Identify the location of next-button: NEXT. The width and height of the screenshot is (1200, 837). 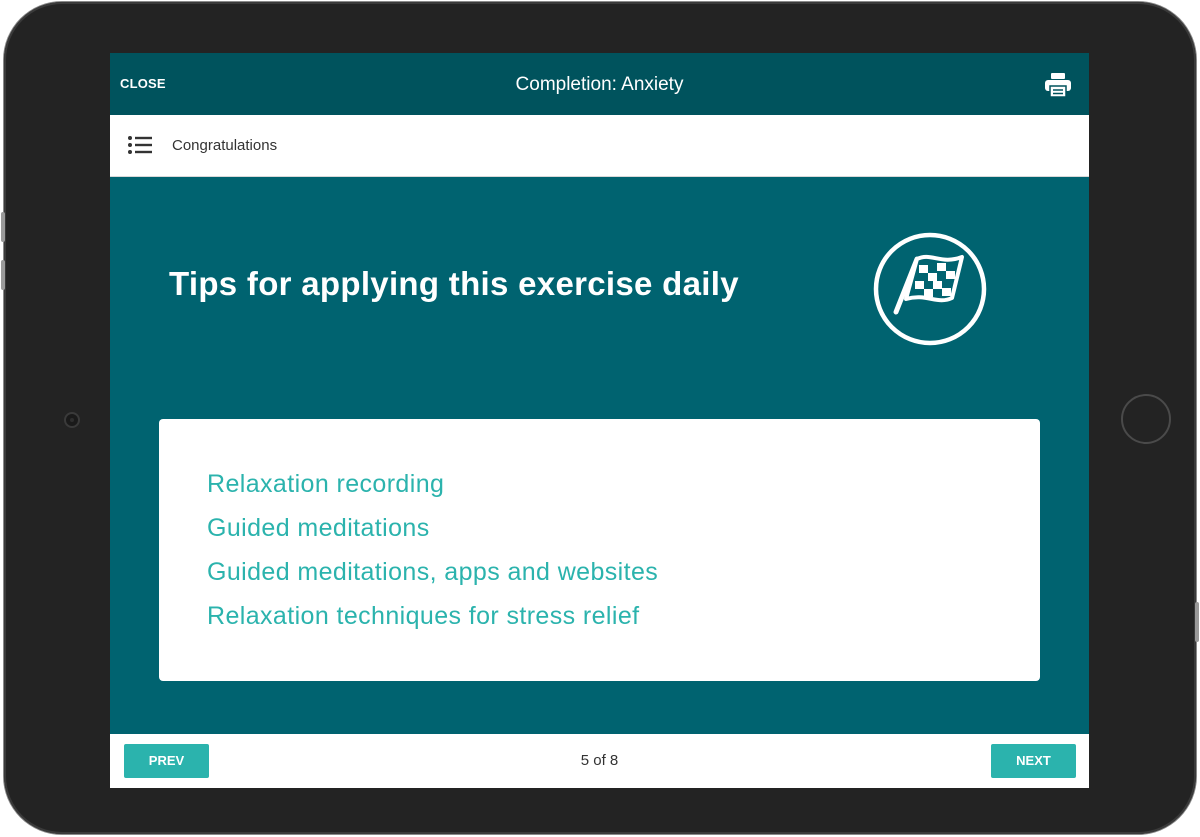
(1033, 761).